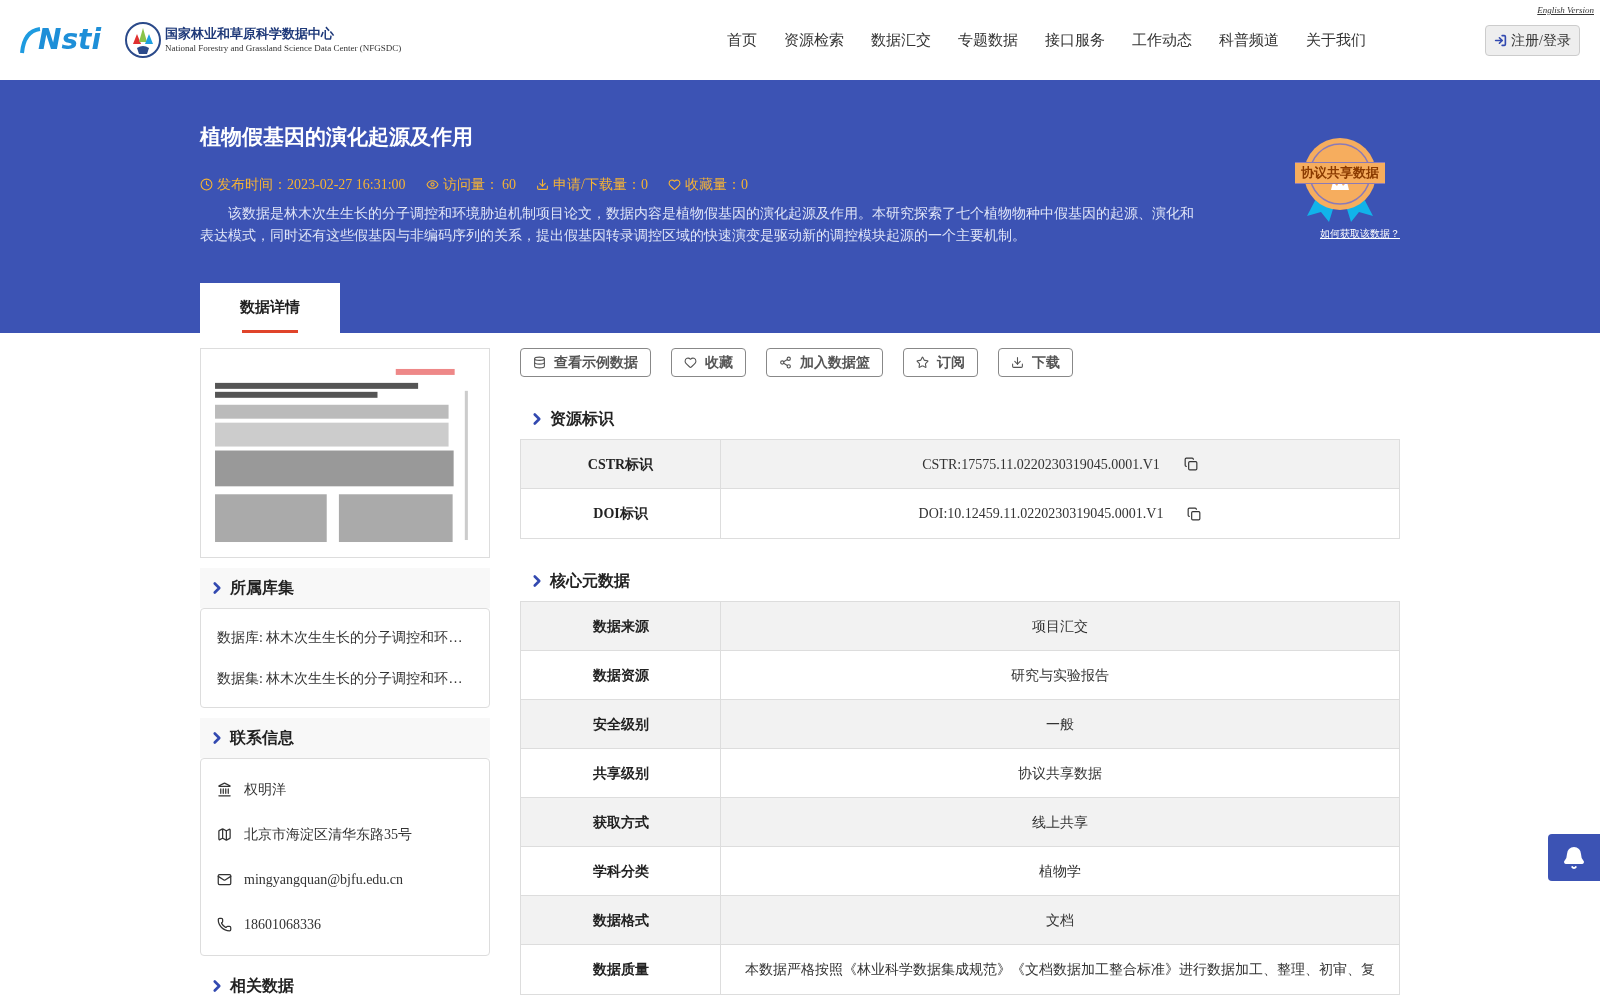  I want to click on nav-link: 资源检索, so click(814, 40).